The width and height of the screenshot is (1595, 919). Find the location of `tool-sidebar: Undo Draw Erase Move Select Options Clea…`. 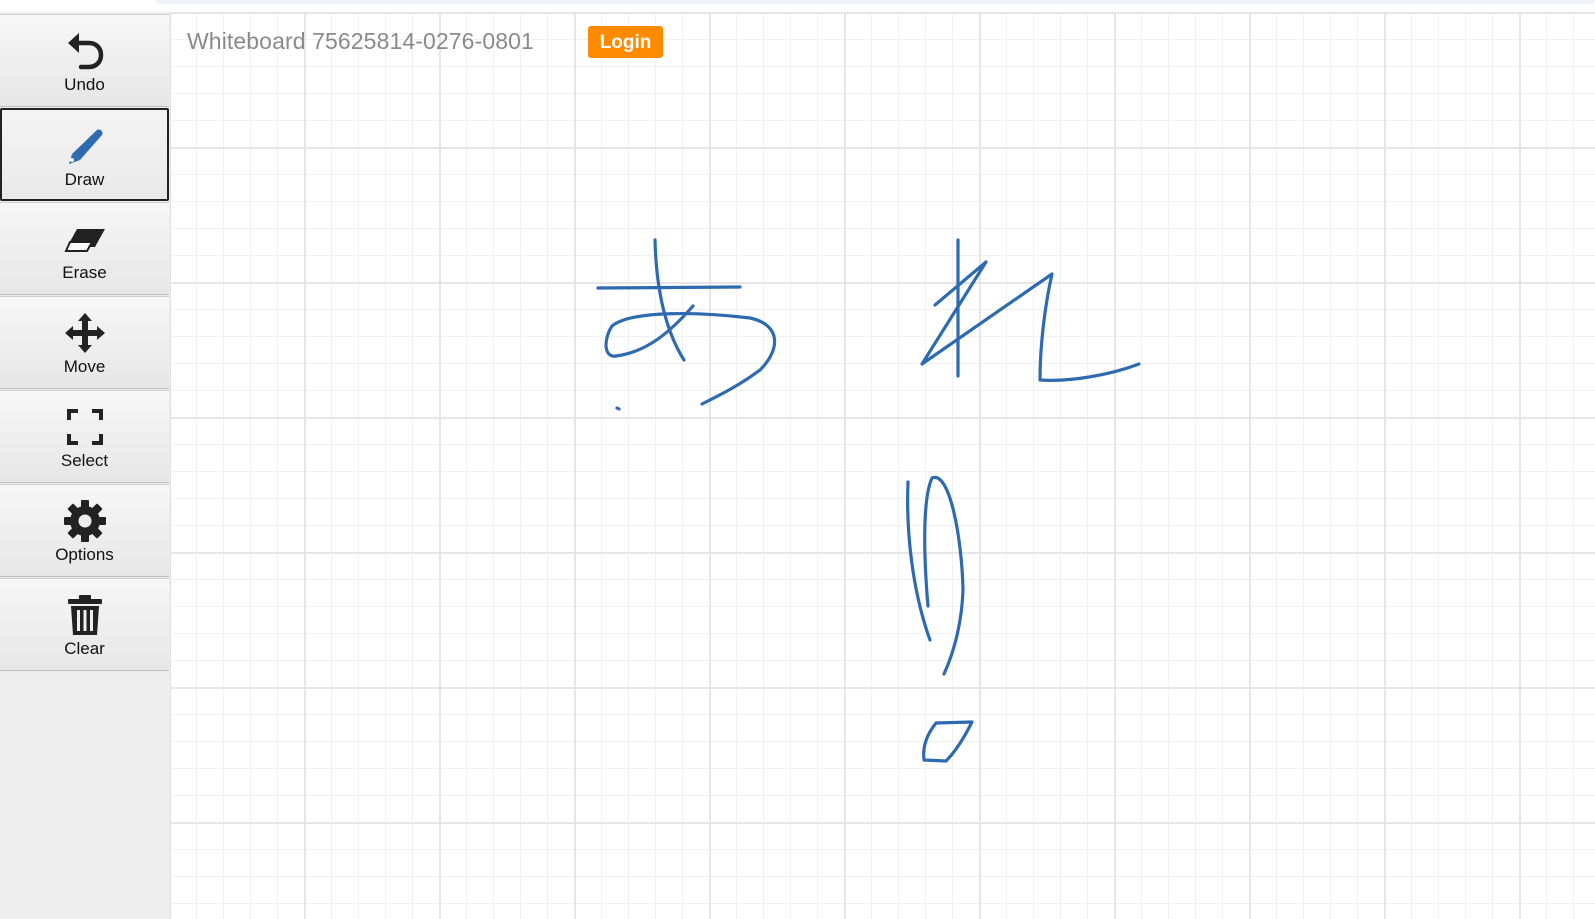

tool-sidebar: Undo Draw Erase Move Select Options Clea… is located at coordinates (85, 465).